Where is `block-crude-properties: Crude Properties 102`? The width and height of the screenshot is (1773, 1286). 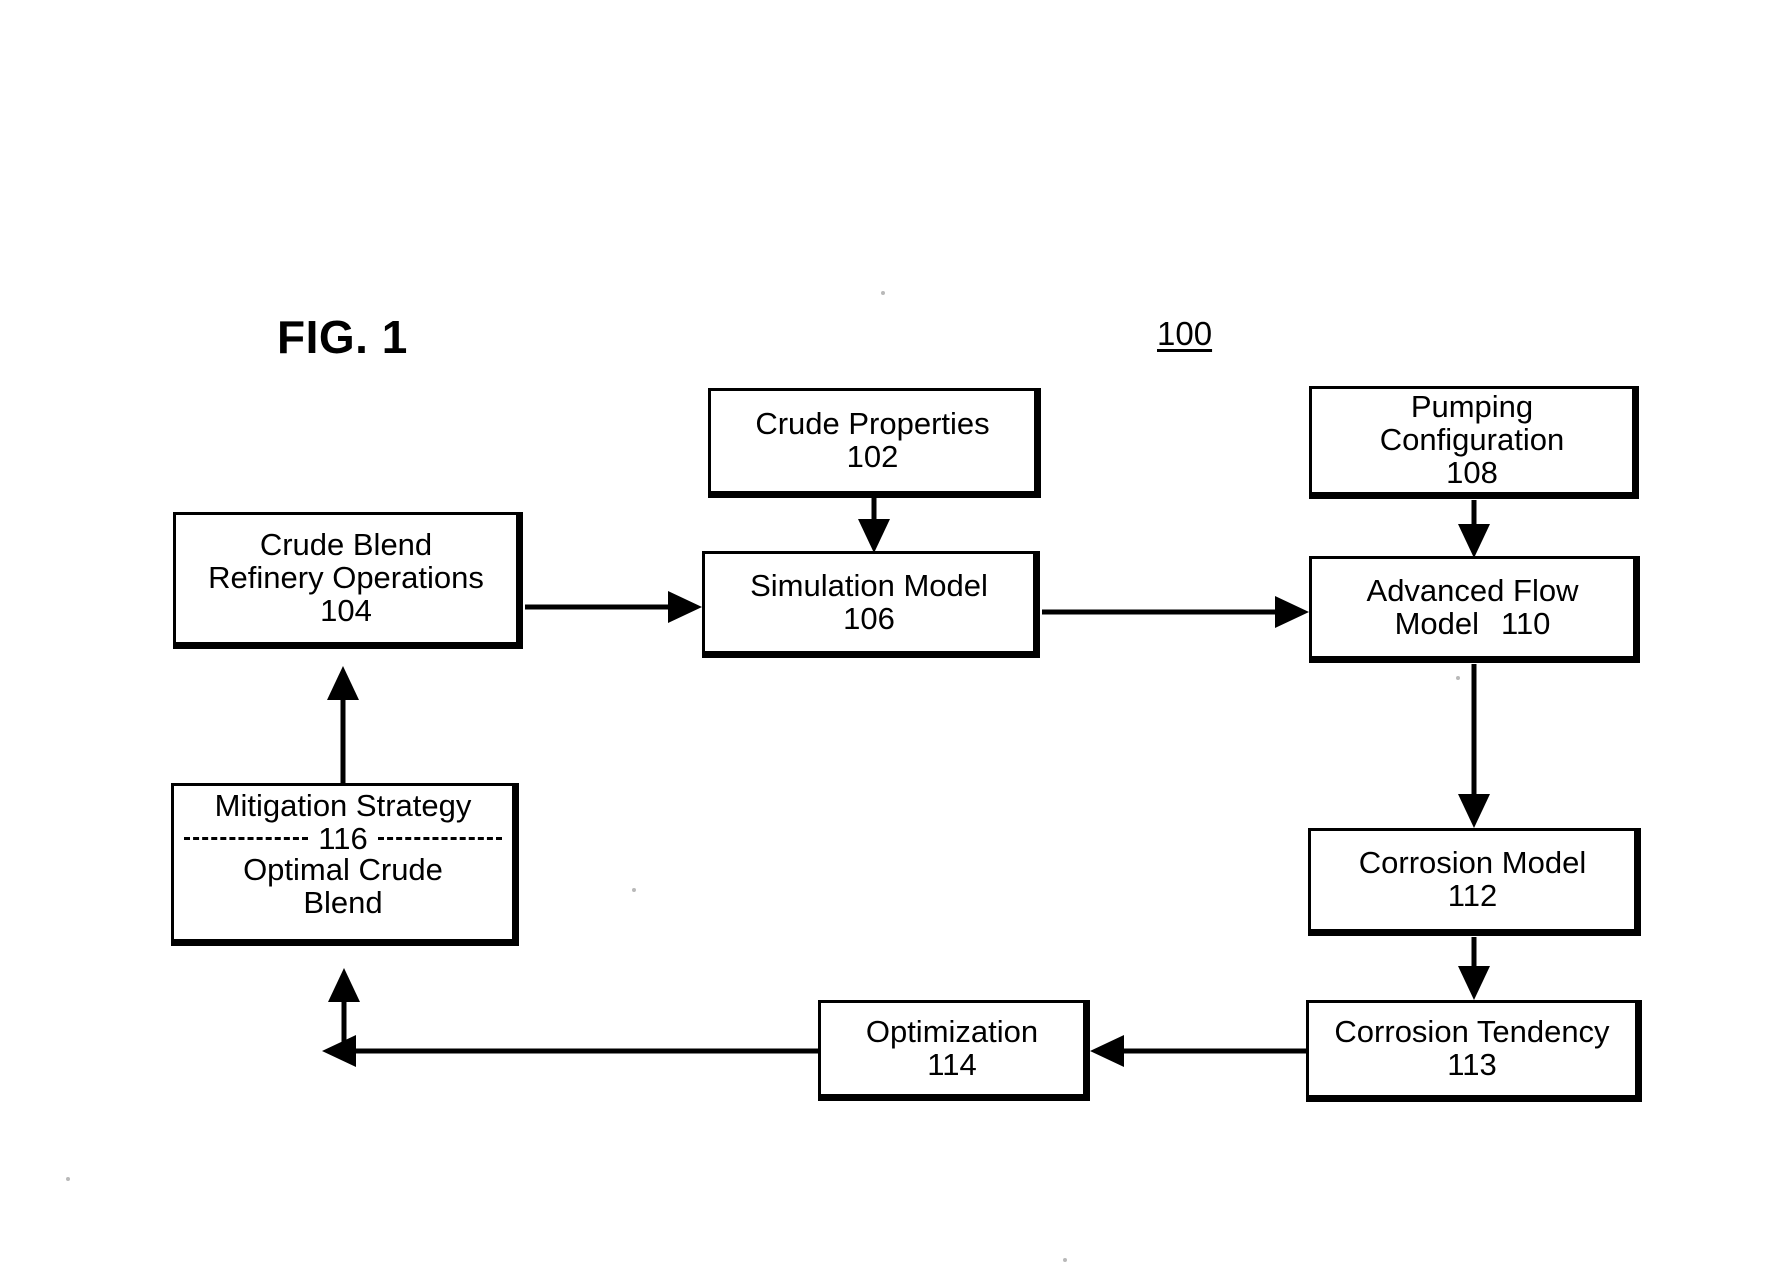
block-crude-properties: Crude Properties 102 is located at coordinates (874, 443).